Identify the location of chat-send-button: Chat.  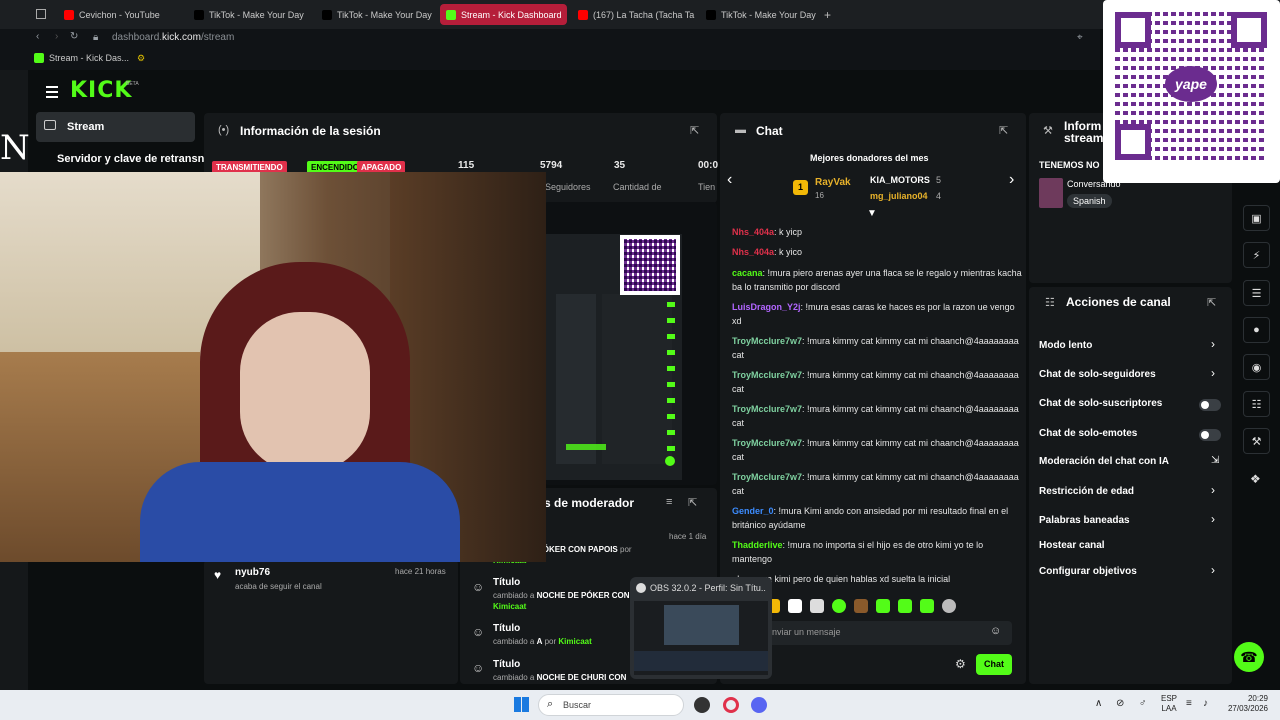
(994, 664).